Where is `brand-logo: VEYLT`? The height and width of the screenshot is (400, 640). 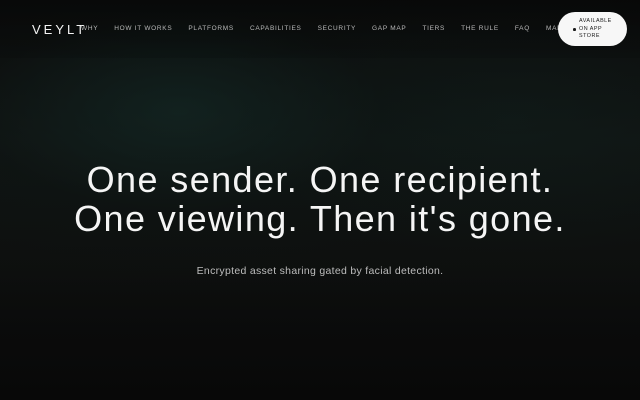
brand-logo: VEYLT is located at coordinates (59, 29).